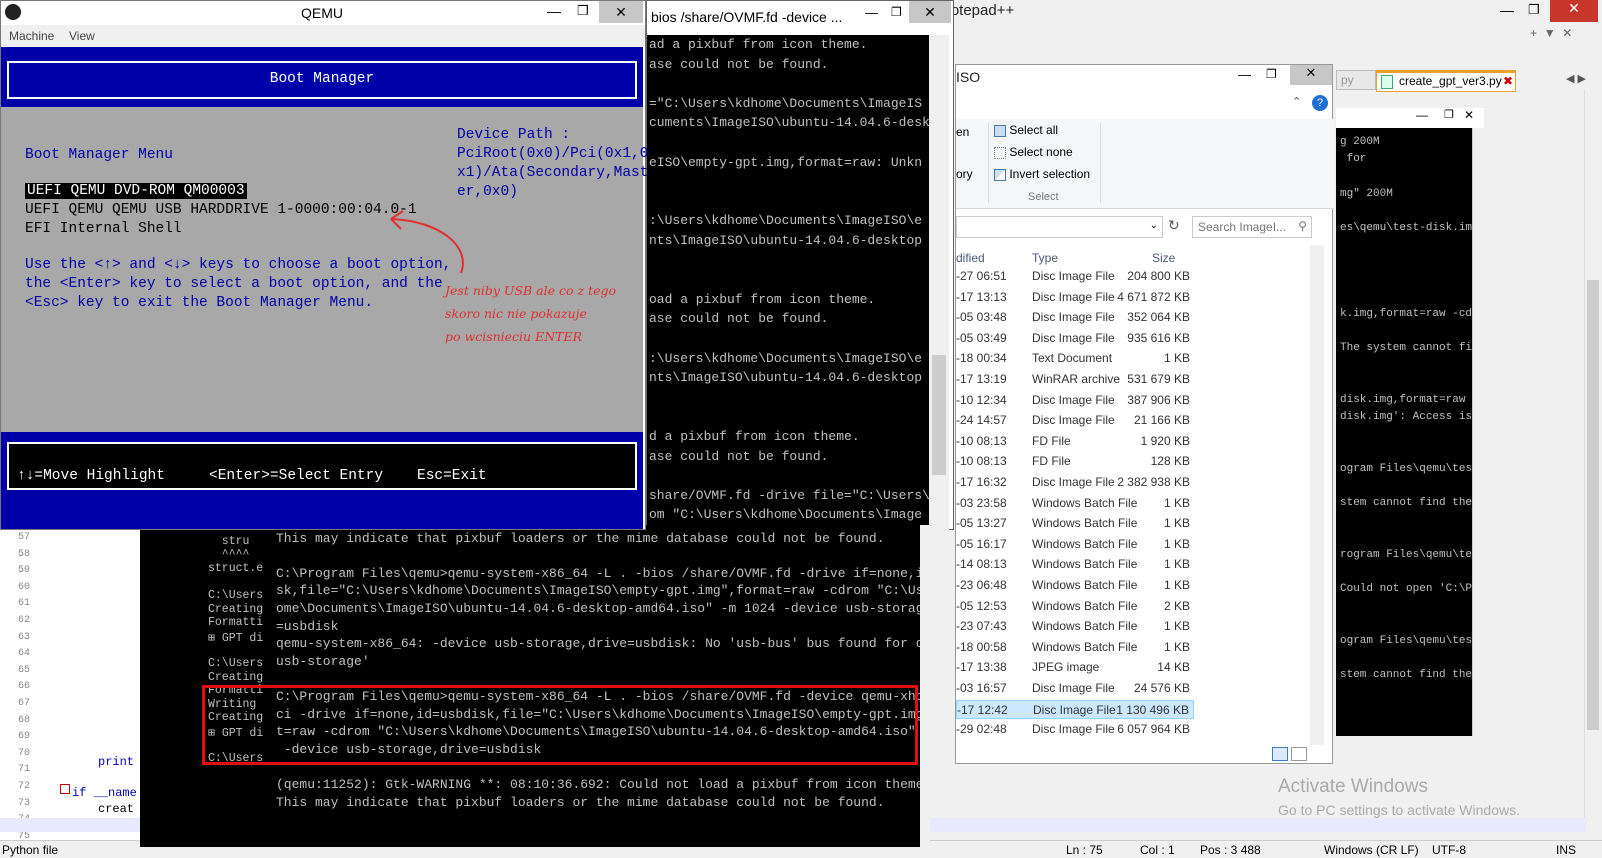 The image size is (1602, 858). Describe the element at coordinates (103, 229) in the screenshot. I see `boot-option-shell: EFI Internal Shell` at that location.